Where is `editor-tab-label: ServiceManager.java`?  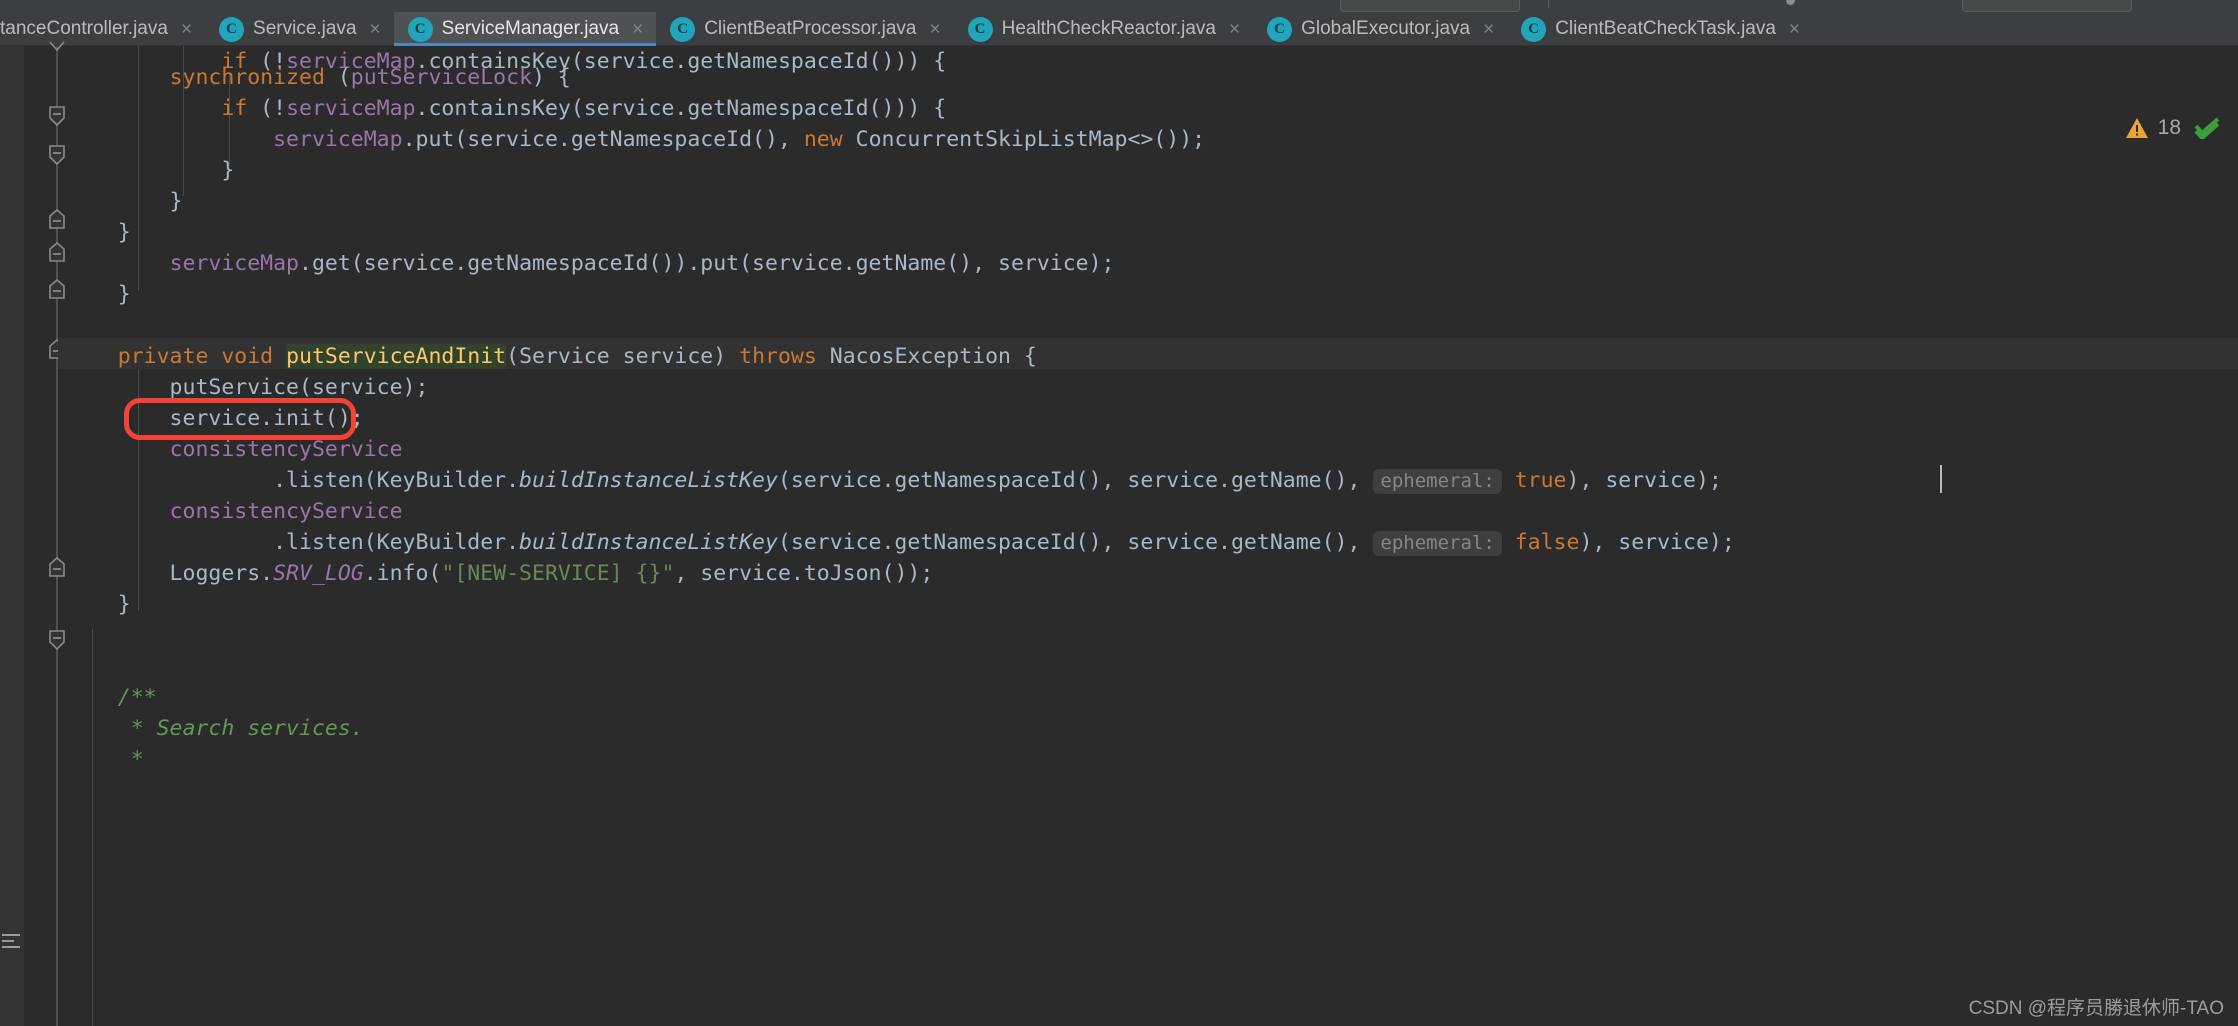
editor-tab-label: ServiceManager.java is located at coordinates (530, 28).